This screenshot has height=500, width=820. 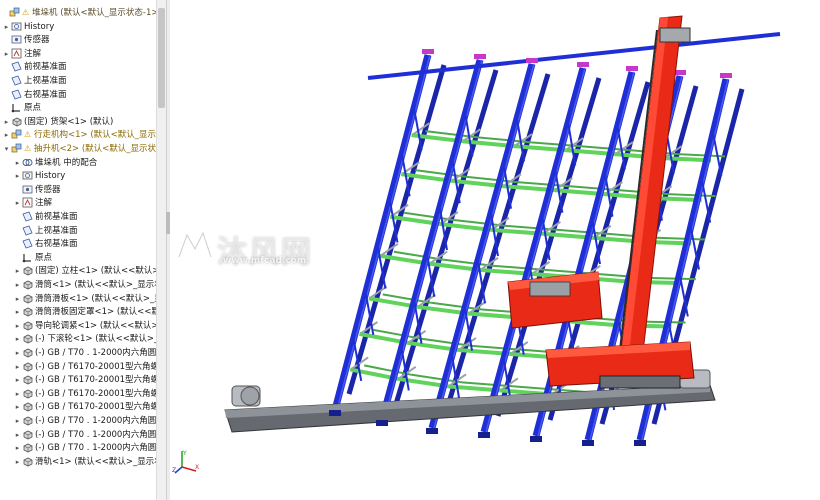 What do you see at coordinates (195, 242) in the screenshot?
I see `watermark-logo-icon` at bounding box center [195, 242].